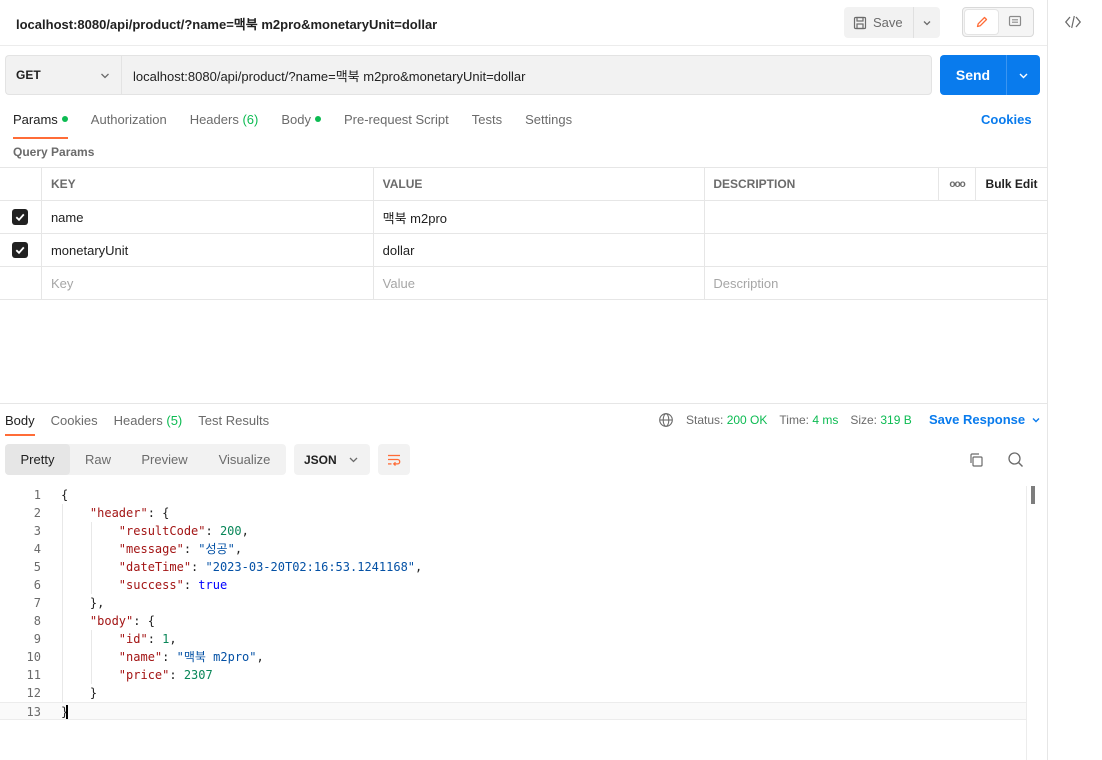  I want to click on code-line: 3 "resultCode": 200,, so click(513, 531).